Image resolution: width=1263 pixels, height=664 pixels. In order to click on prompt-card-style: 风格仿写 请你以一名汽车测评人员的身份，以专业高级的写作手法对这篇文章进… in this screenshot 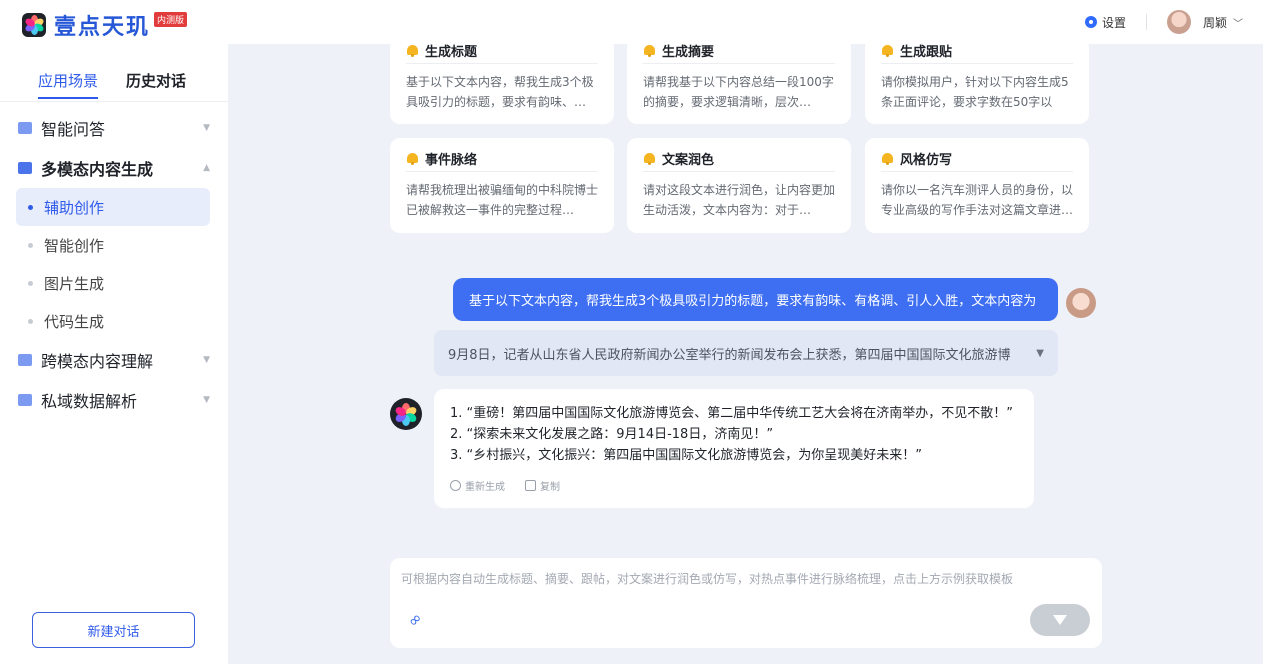, I will do `click(977, 185)`.